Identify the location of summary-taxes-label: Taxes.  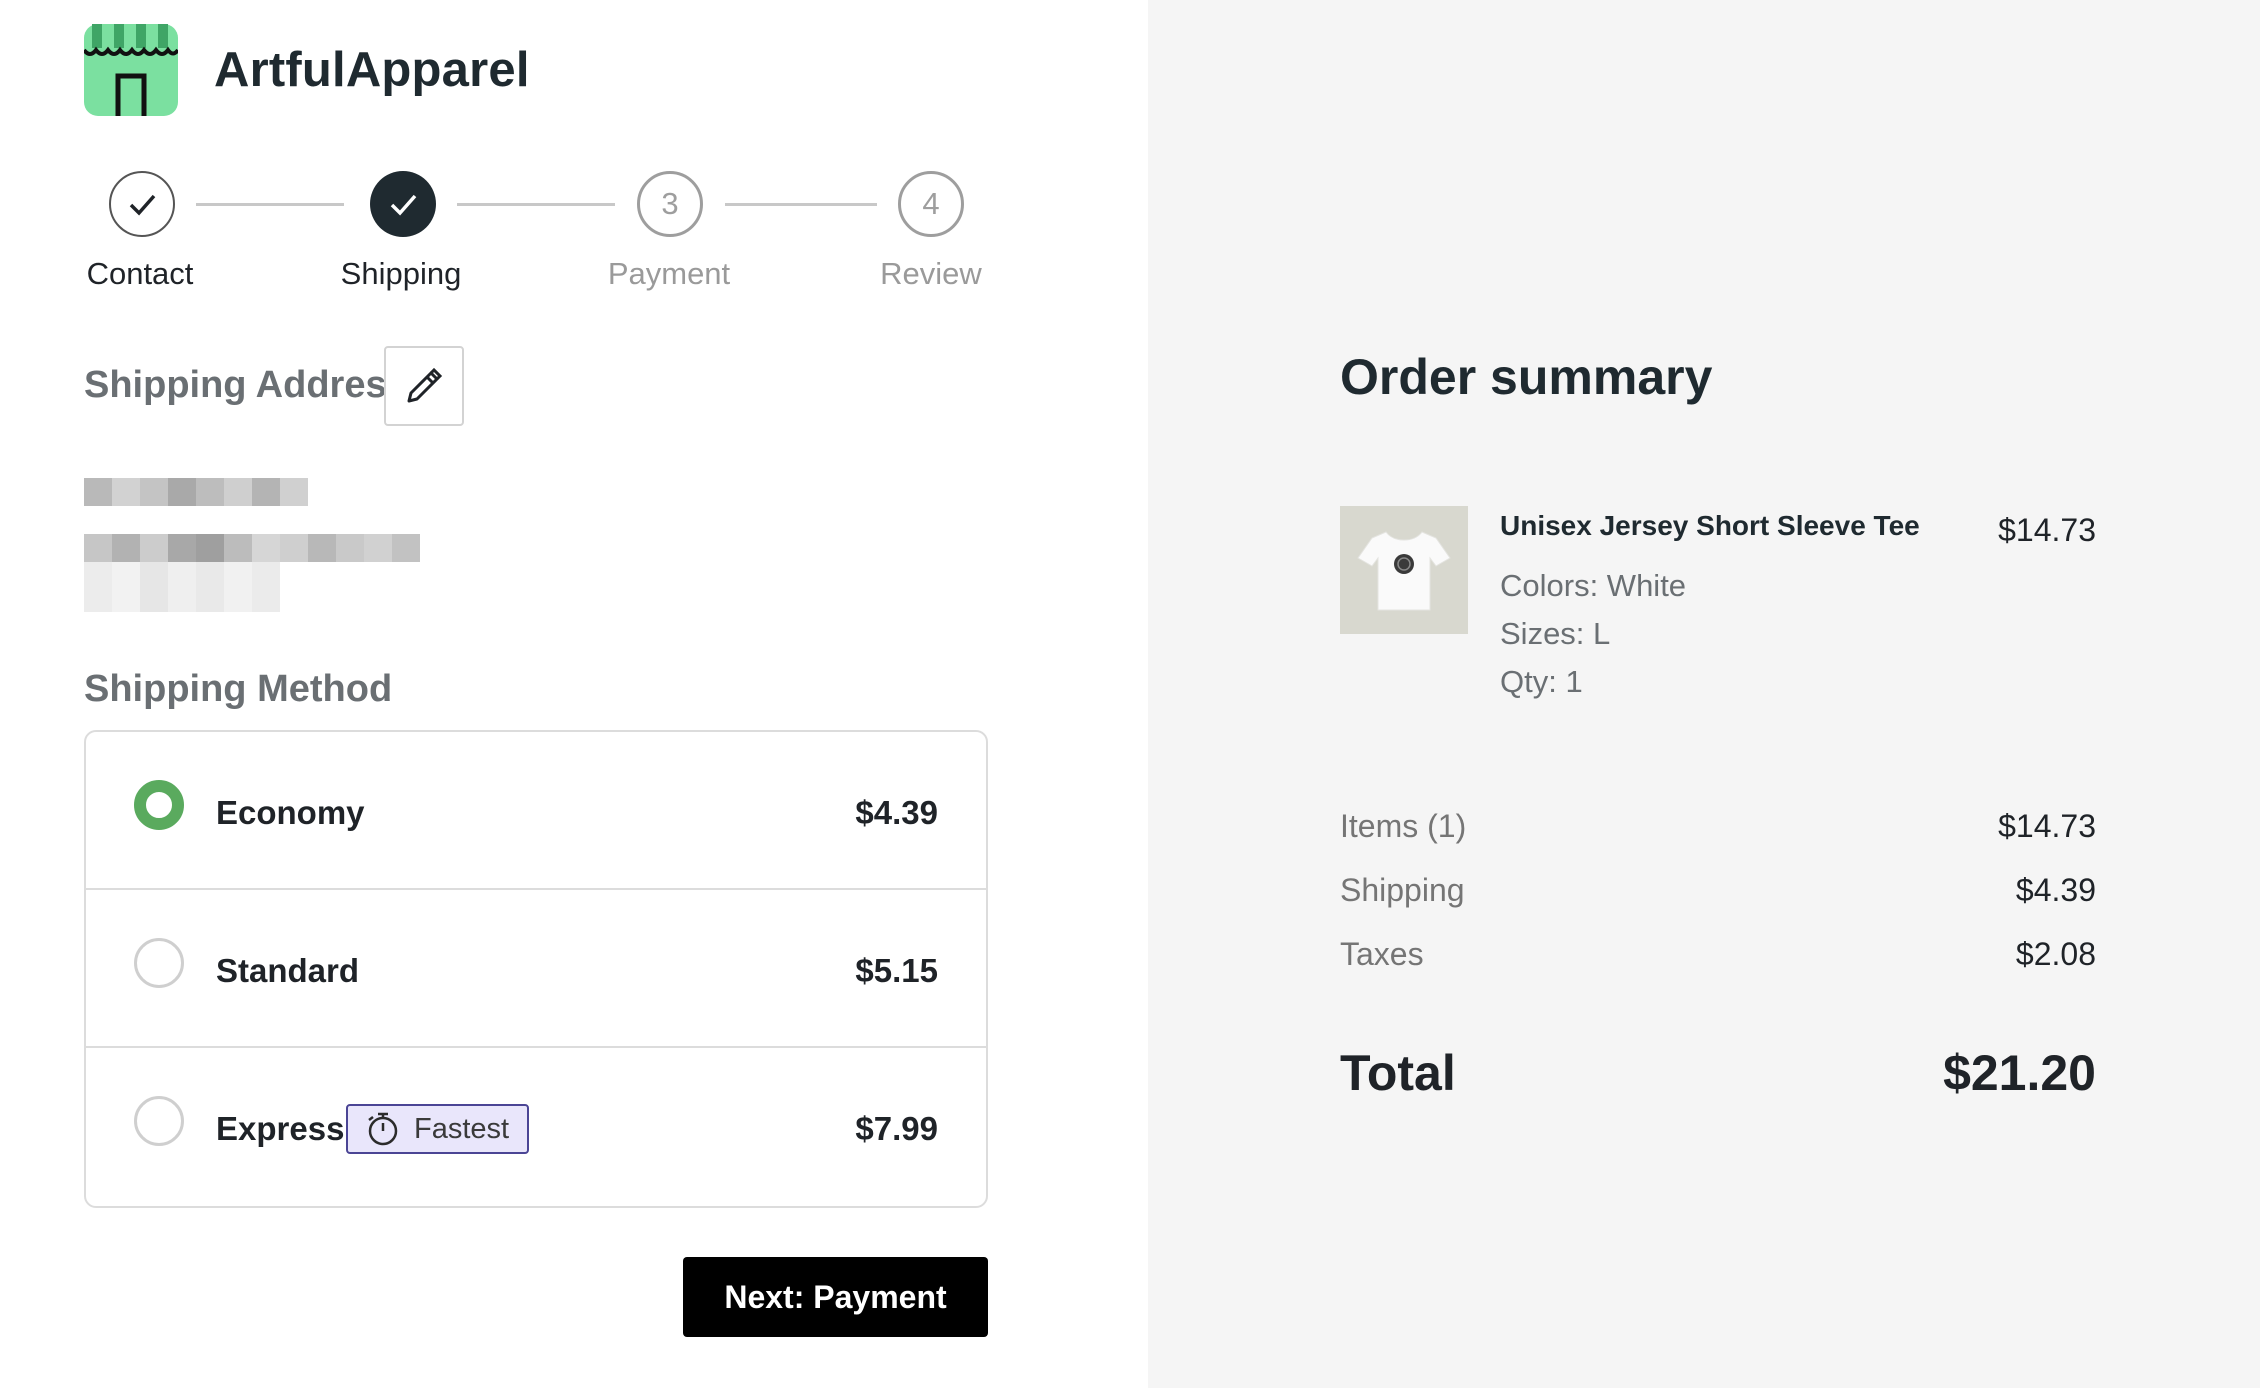
(1382, 954).